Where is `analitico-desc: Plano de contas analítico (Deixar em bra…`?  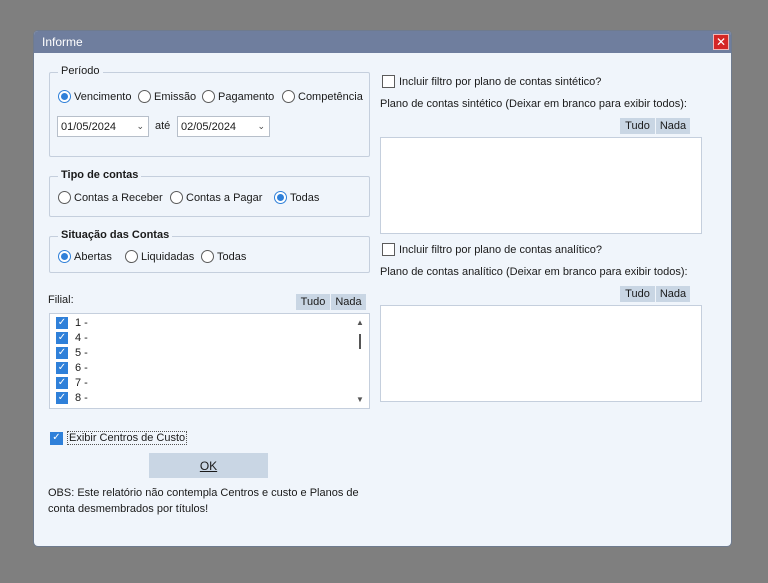 analitico-desc: Plano de contas analítico (Deixar em bra… is located at coordinates (534, 272).